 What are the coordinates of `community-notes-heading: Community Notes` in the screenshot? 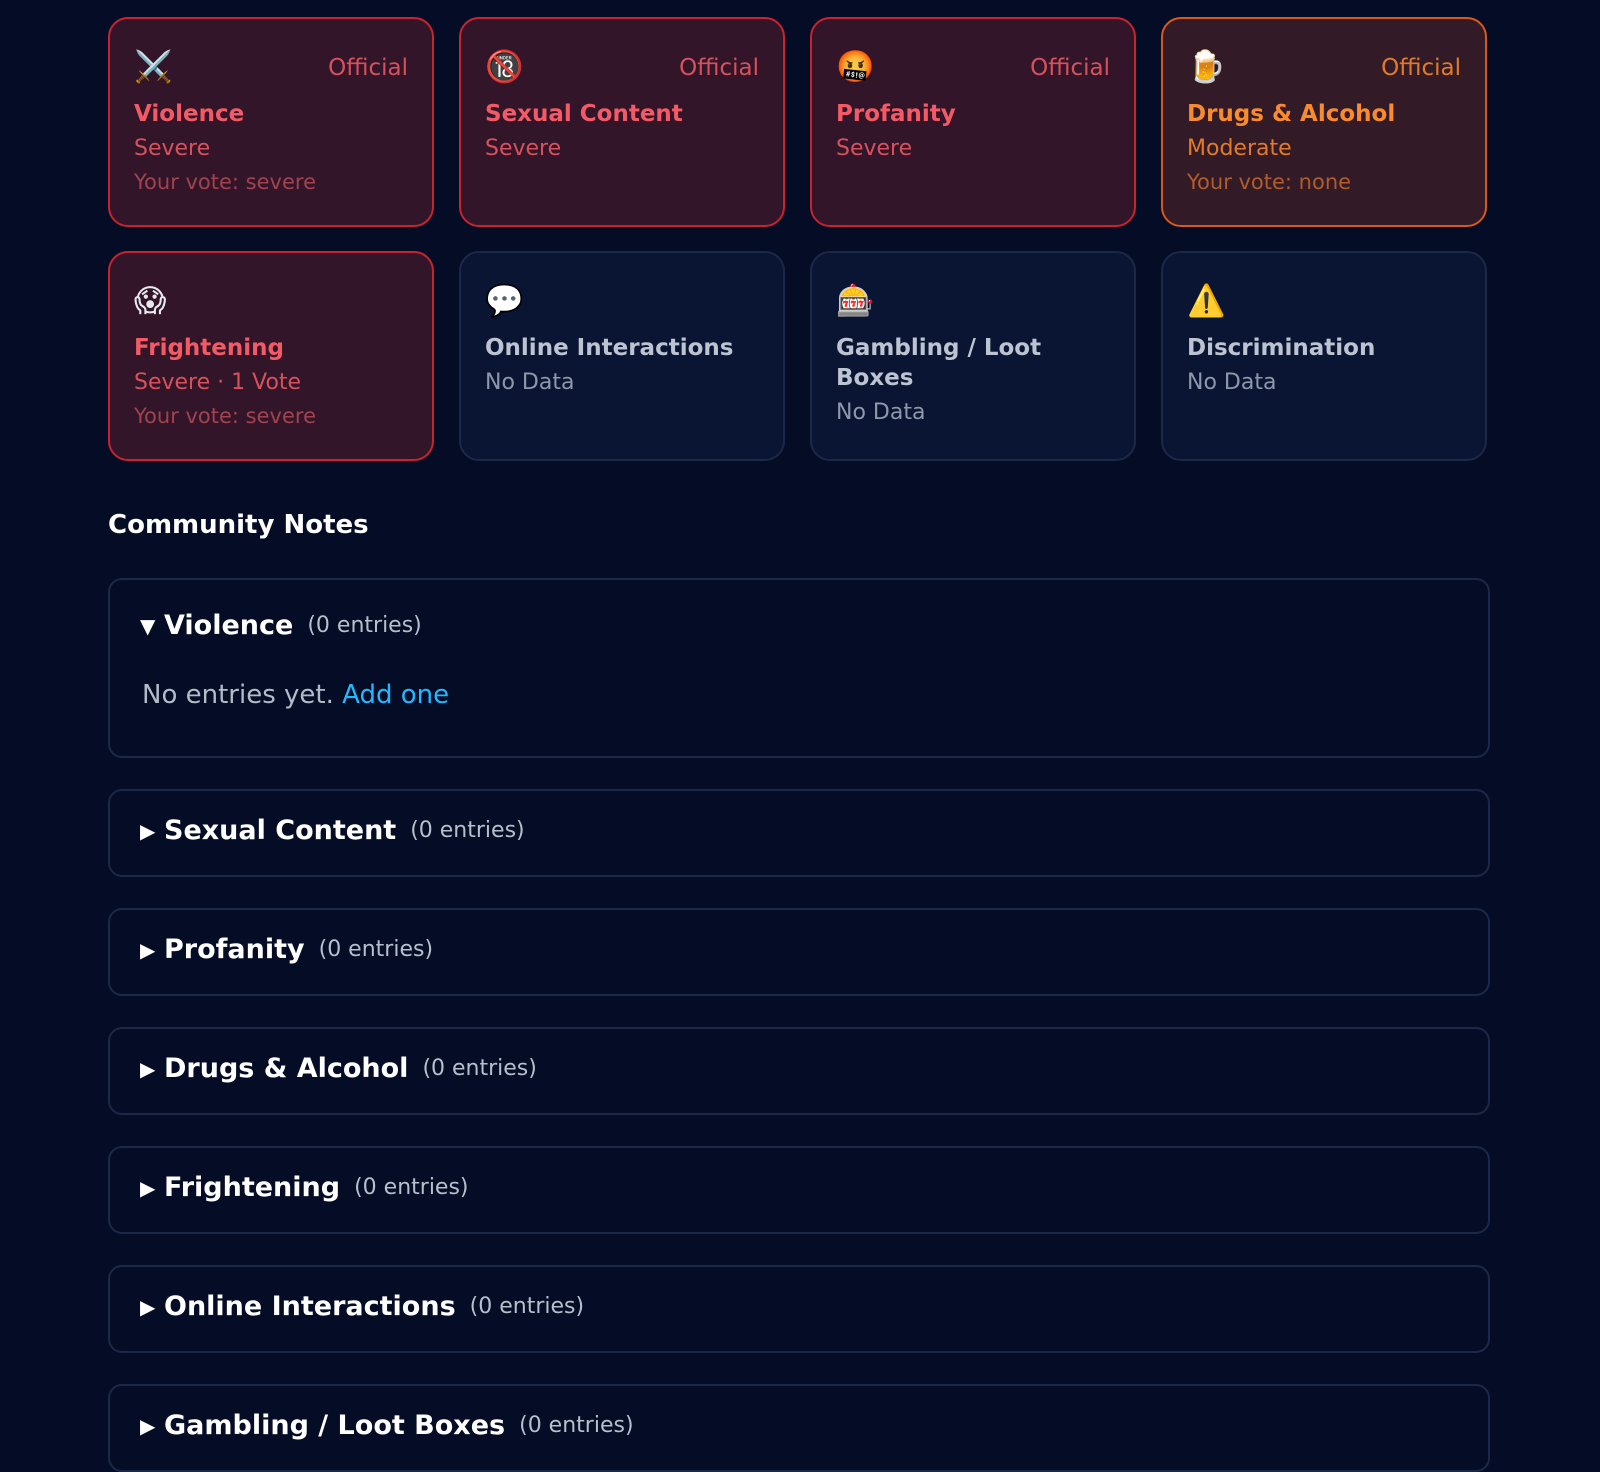 It's located at (238, 525).